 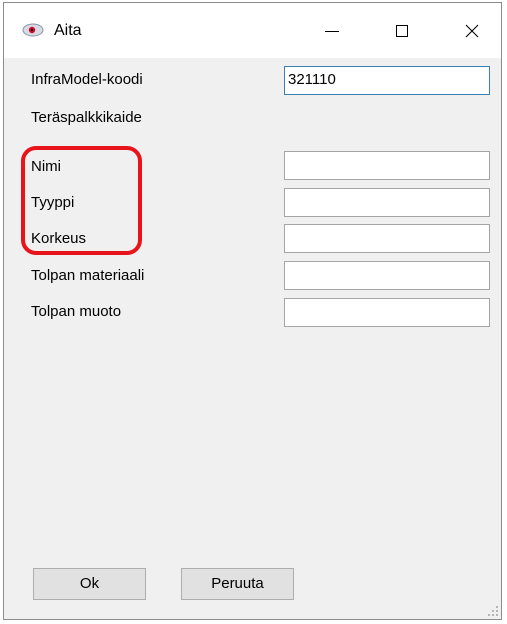 What do you see at coordinates (387, 80) in the screenshot?
I see `infra-code-field: 321110` at bounding box center [387, 80].